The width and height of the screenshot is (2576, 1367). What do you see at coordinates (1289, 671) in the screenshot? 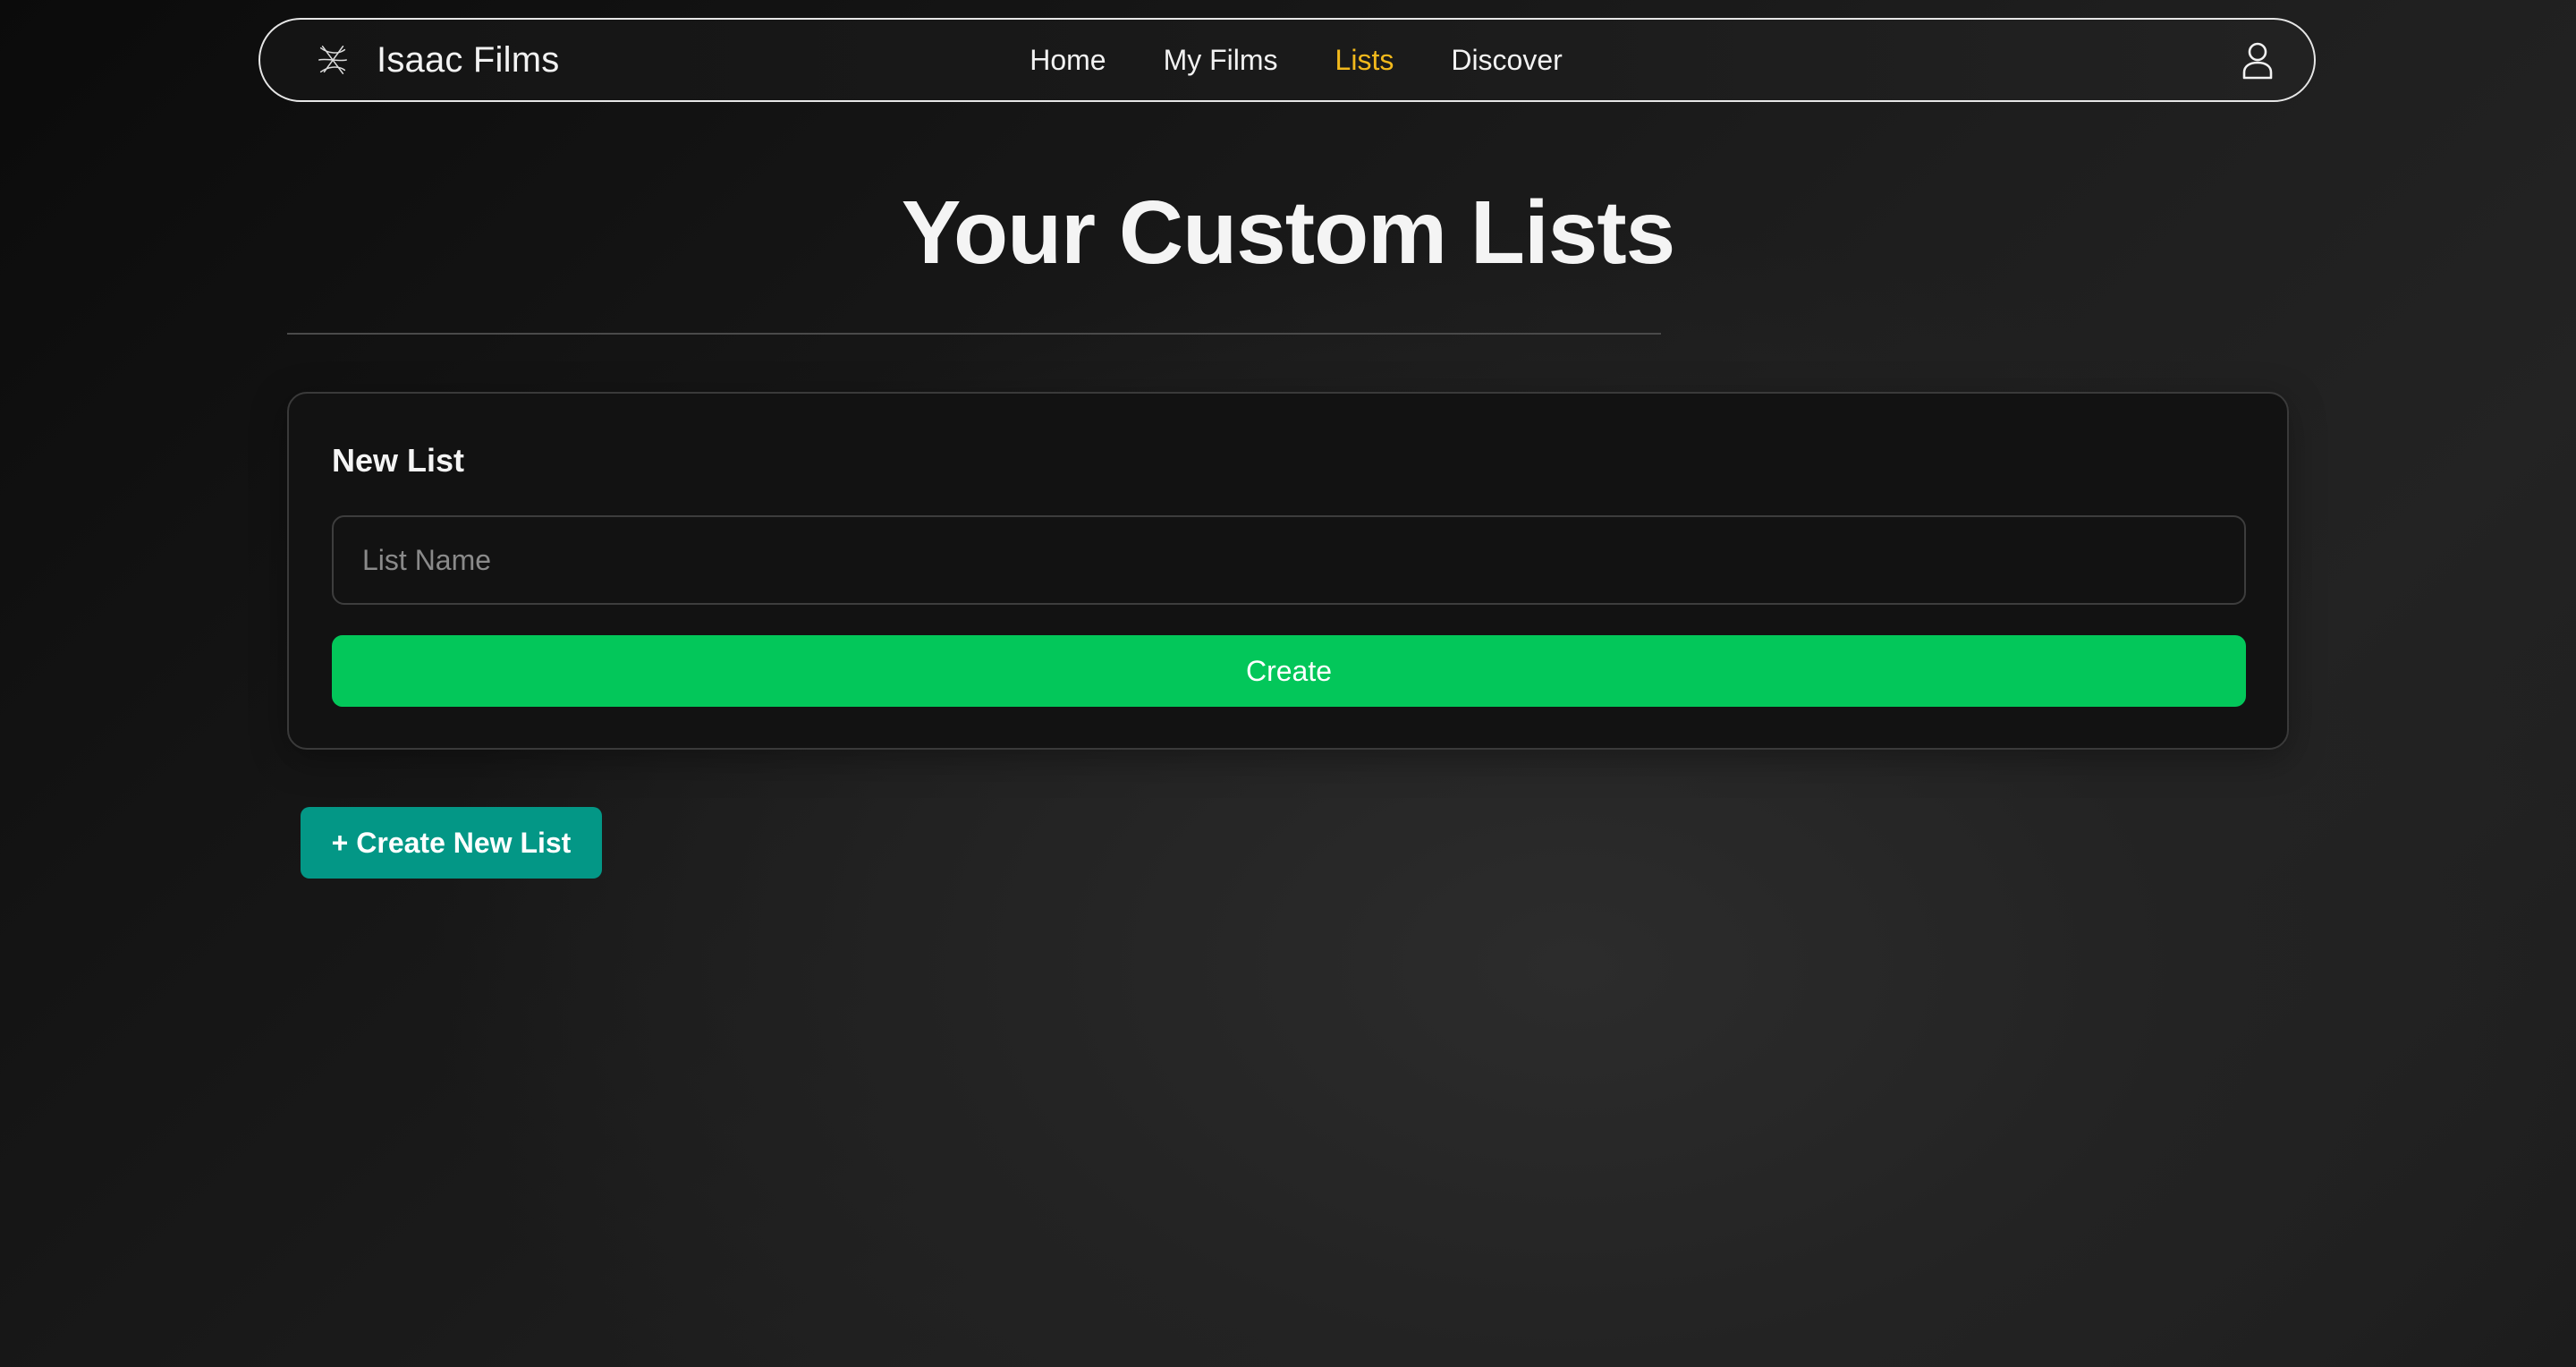
I see `create-button: Create` at bounding box center [1289, 671].